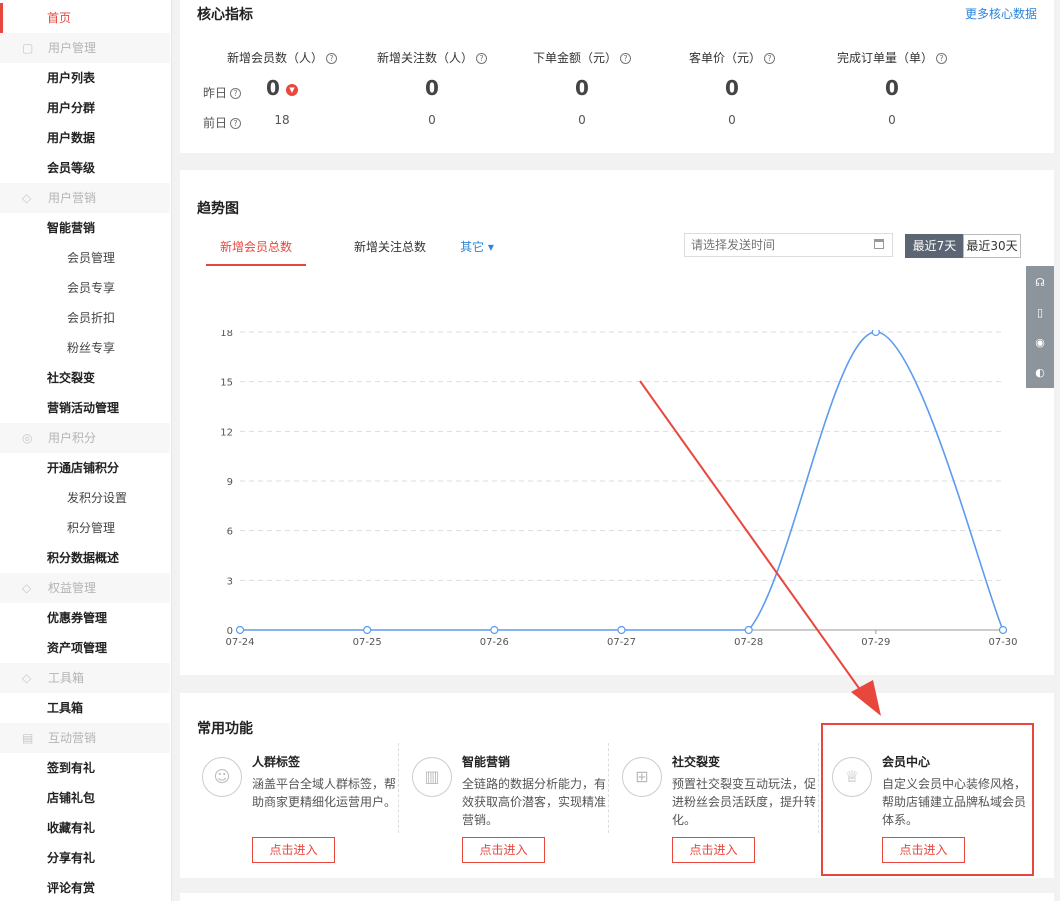  What do you see at coordinates (71, 168) in the screenshot?
I see `sidebar-item-label: 会员等级` at bounding box center [71, 168].